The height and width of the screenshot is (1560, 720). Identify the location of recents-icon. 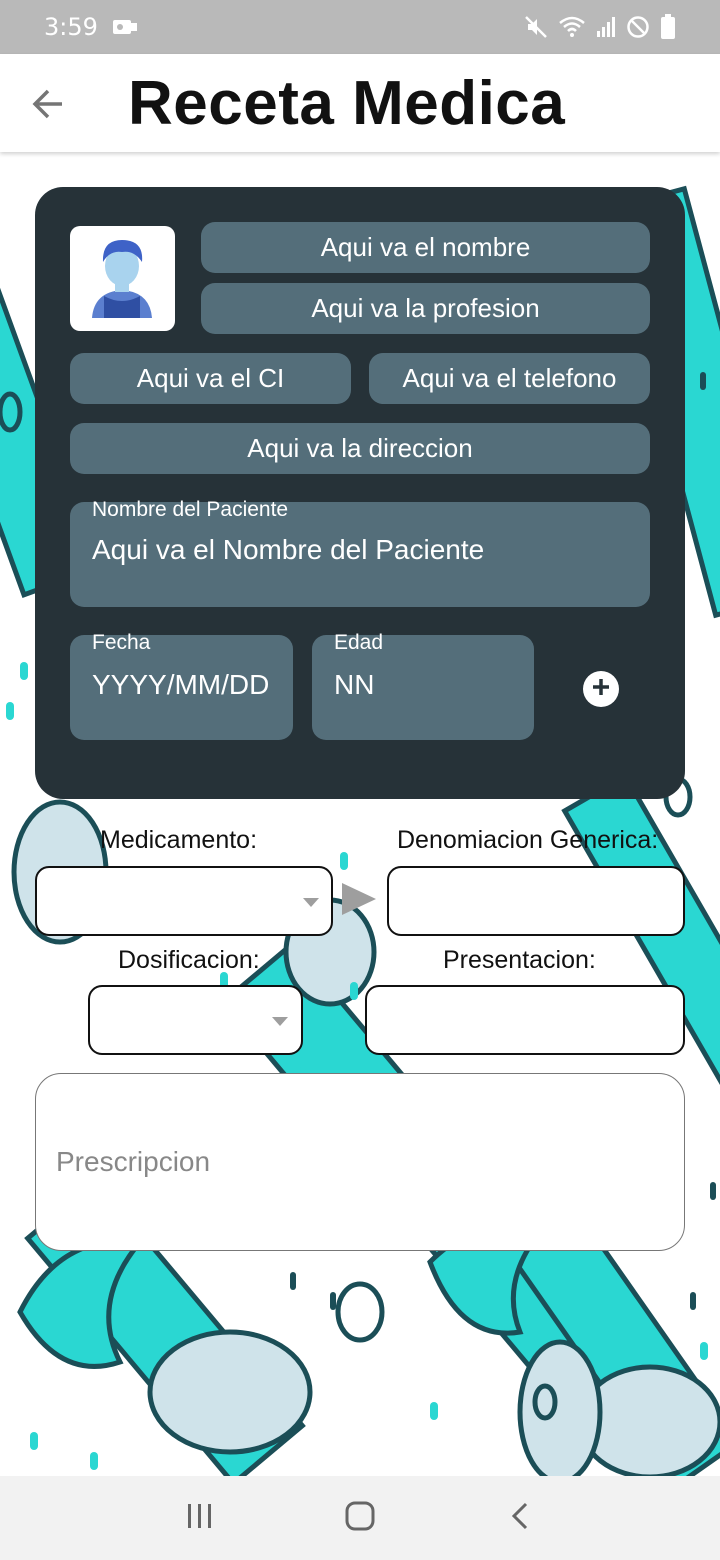
(200, 1518).